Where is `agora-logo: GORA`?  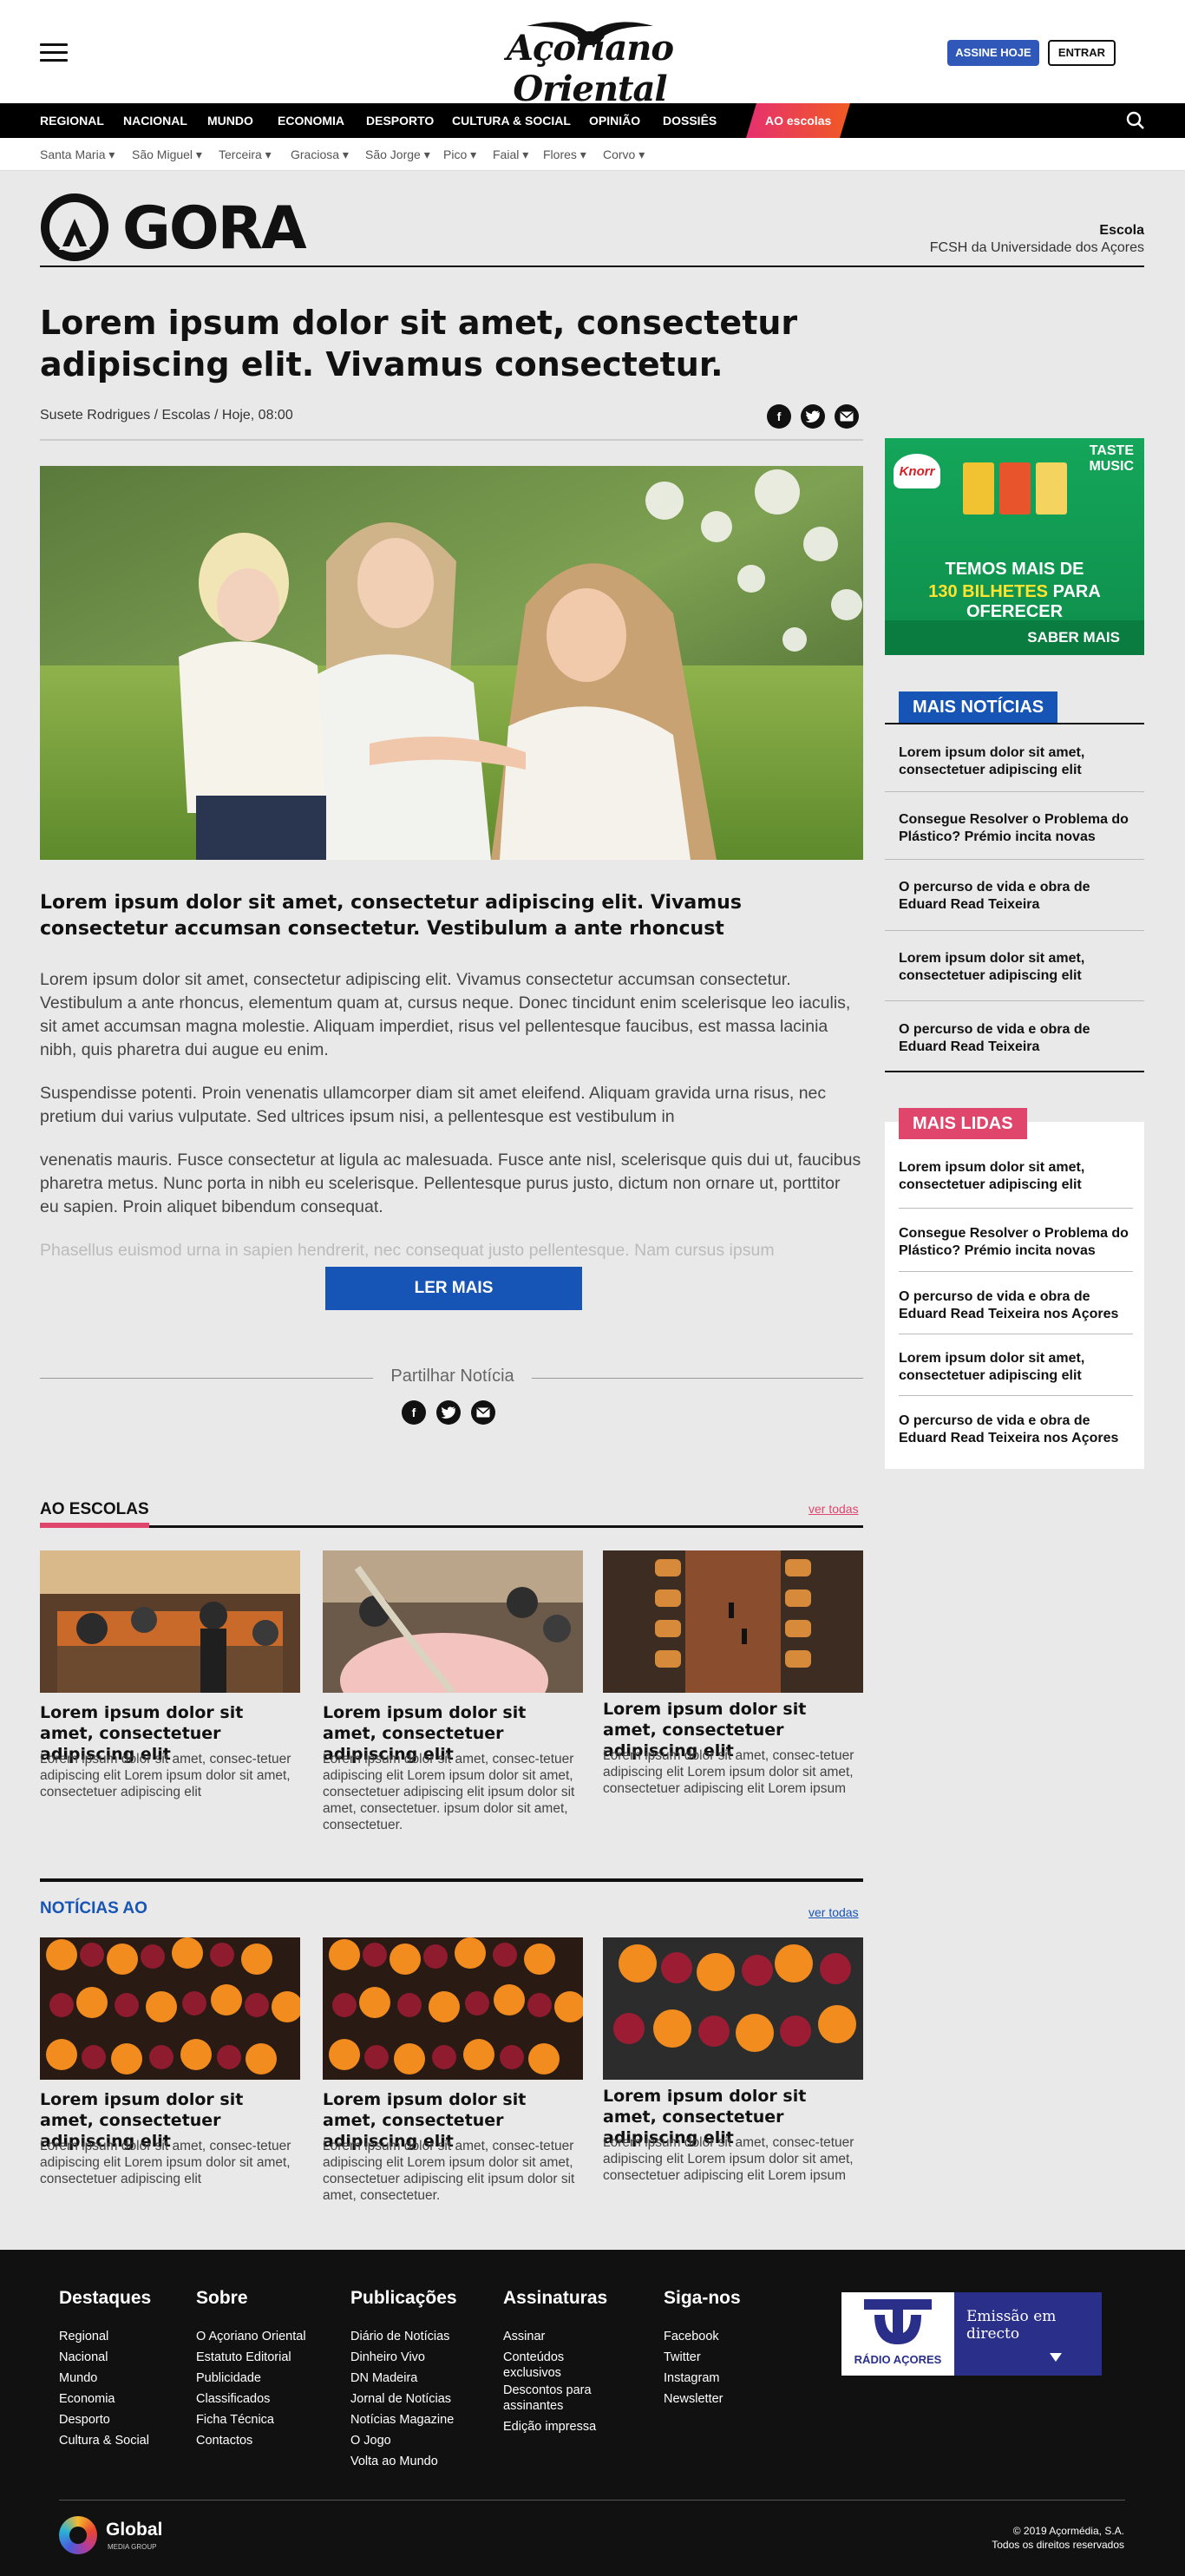 agora-logo: GORA is located at coordinates (173, 228).